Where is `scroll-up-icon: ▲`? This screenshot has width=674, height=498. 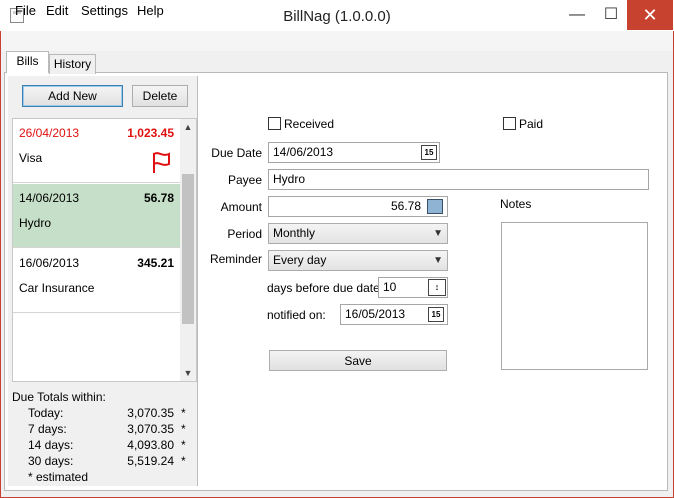
scroll-up-icon: ▲ is located at coordinates (188, 127).